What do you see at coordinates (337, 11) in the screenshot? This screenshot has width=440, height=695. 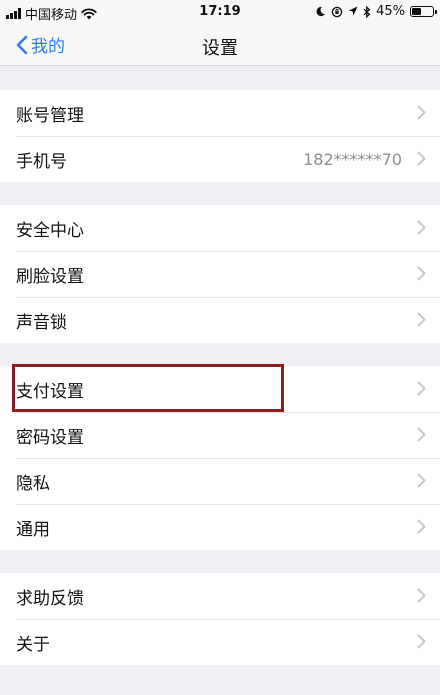 I see `orientation-lock-icon` at bounding box center [337, 11].